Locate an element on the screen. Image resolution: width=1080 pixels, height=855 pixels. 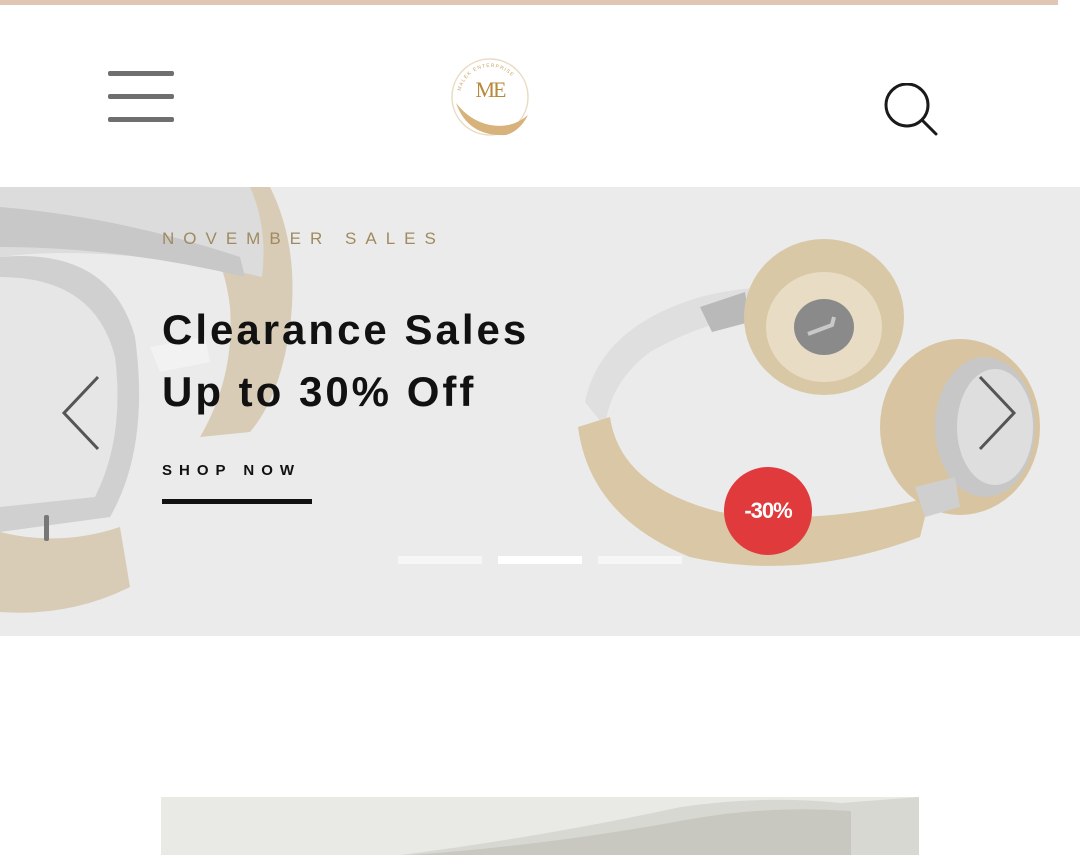
hero-headline-line2: Up to 30% Off is located at coordinates (319, 391).